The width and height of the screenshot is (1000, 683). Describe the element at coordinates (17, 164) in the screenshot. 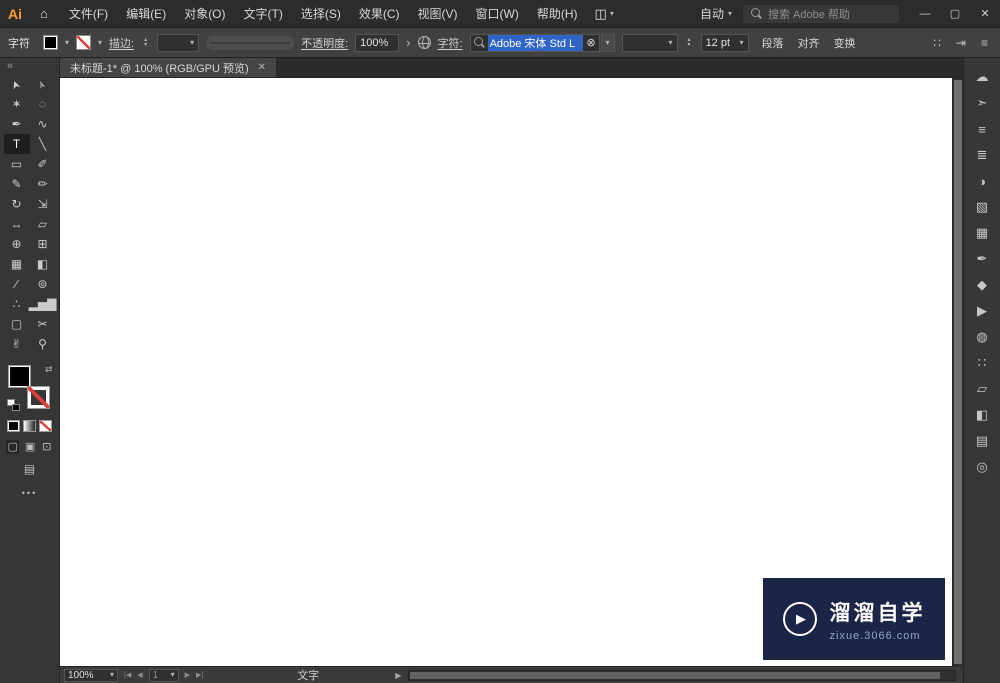

I see `rectangle-tool: ▭` at that location.